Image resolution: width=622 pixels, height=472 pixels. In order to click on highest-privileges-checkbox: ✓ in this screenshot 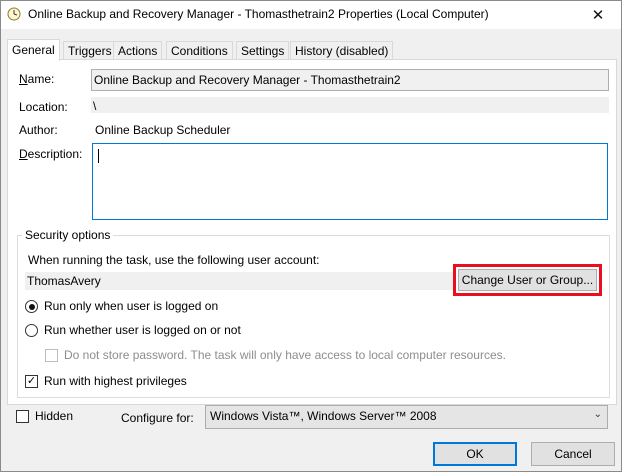, I will do `click(31, 381)`.